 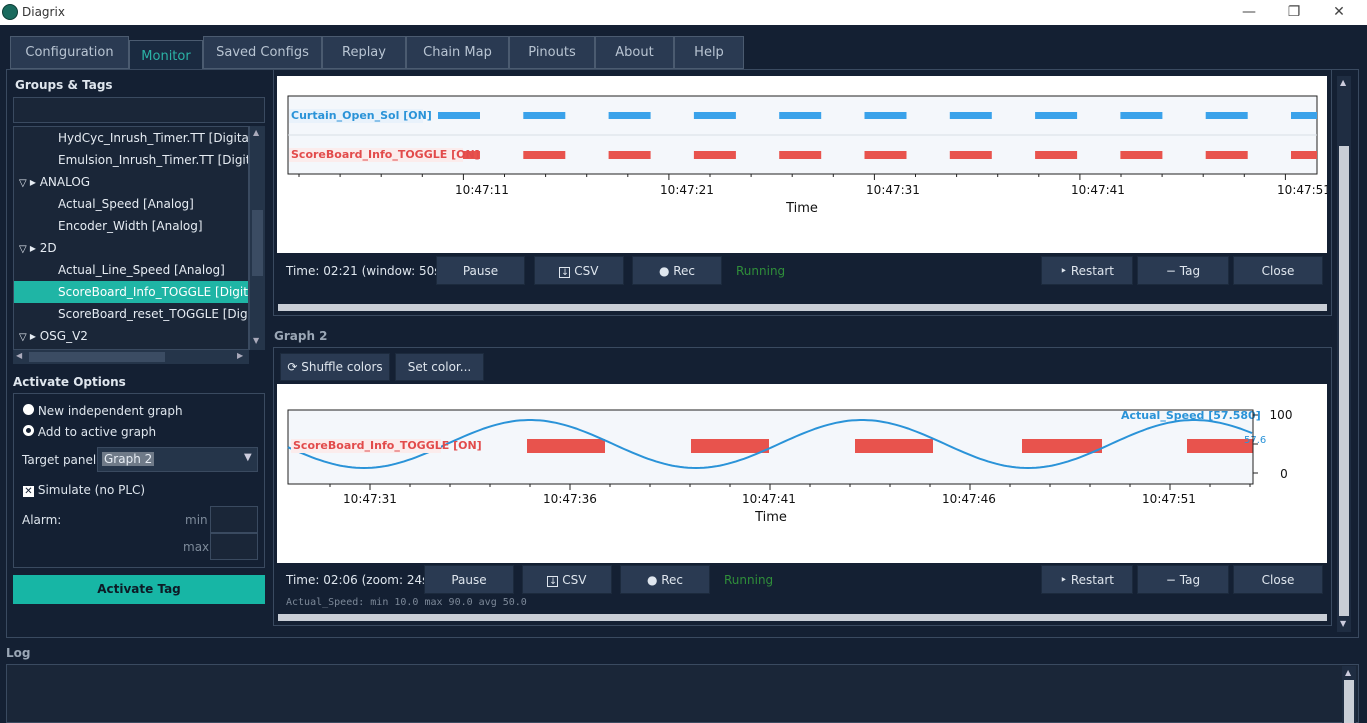 I want to click on graph2-running-status: Running, so click(x=749, y=580).